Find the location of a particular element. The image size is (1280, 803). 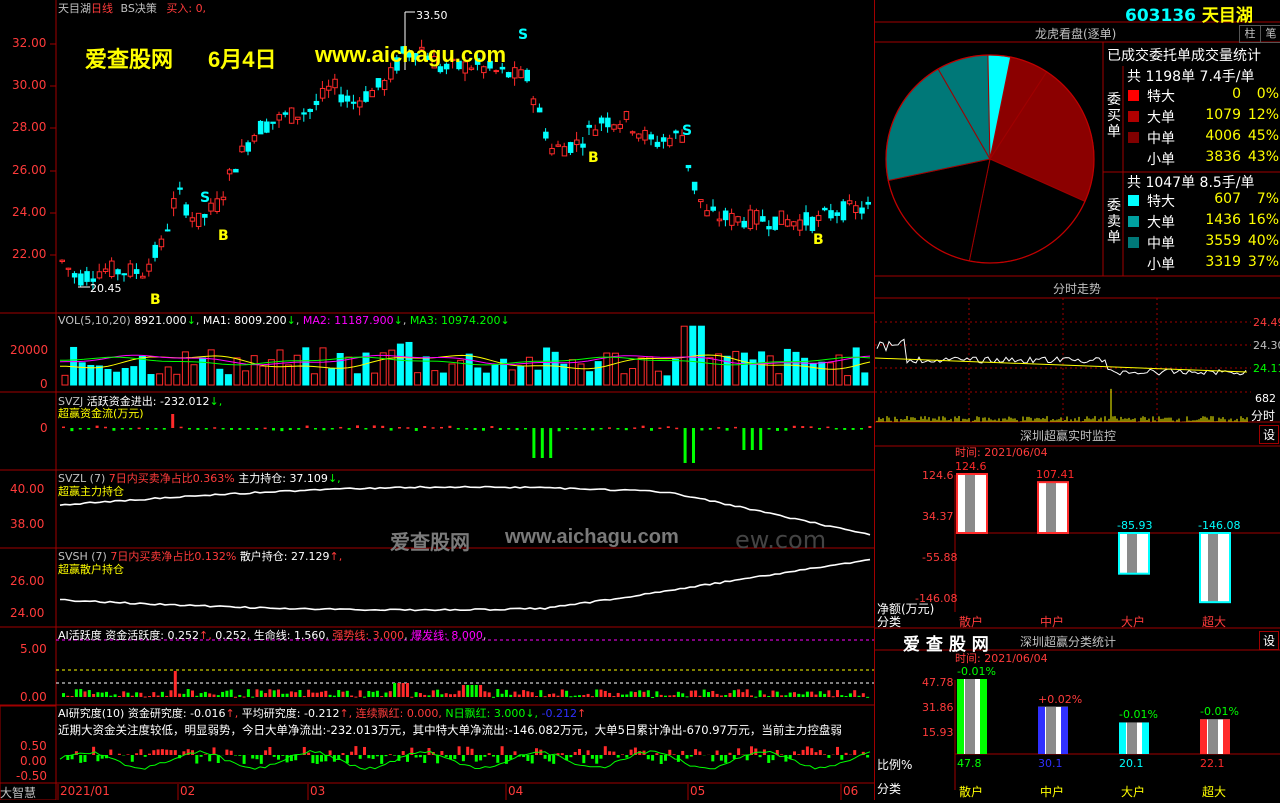

intraday-tab: 分时 is located at coordinates (1263, 415).